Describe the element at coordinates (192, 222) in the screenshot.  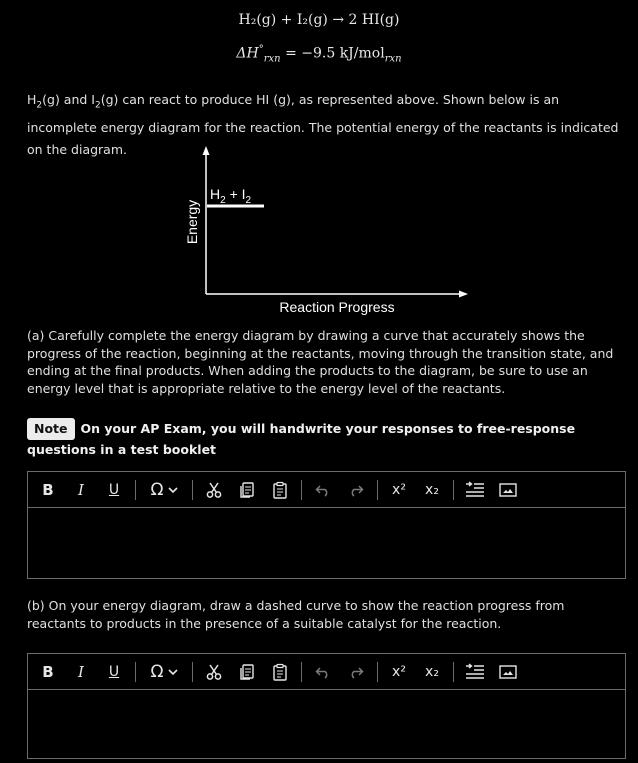
I see `y-axis-label: Energy` at that location.